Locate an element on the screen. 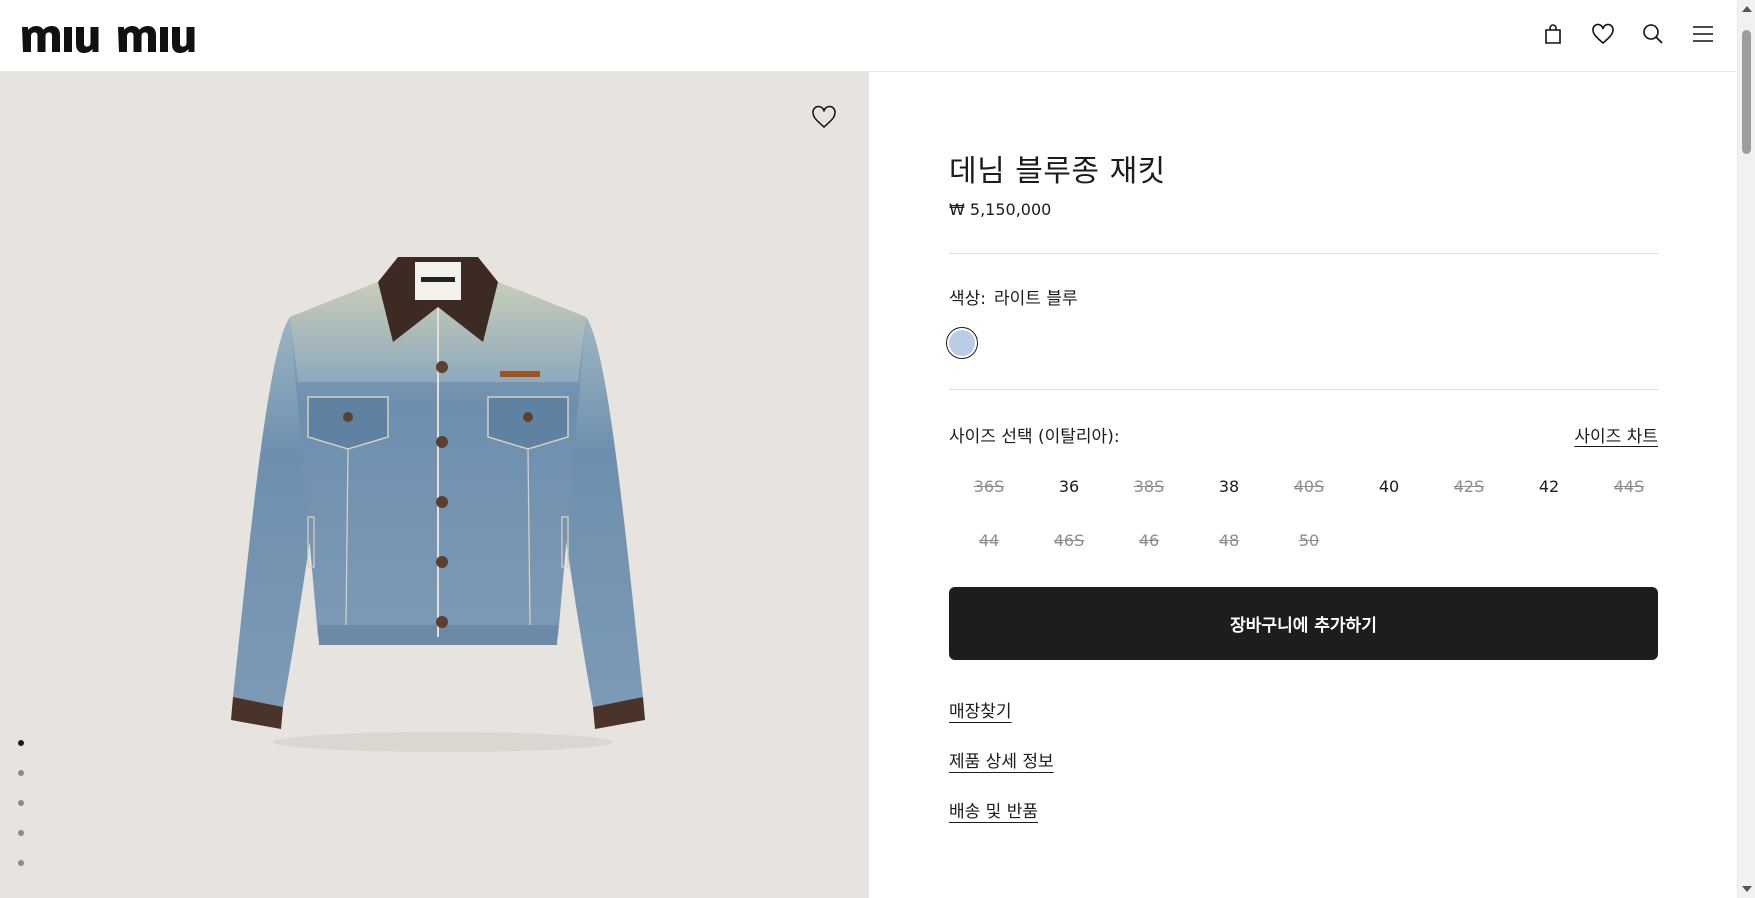 This screenshot has height=898, width=1755. size-option: 50 is located at coordinates (1309, 540).